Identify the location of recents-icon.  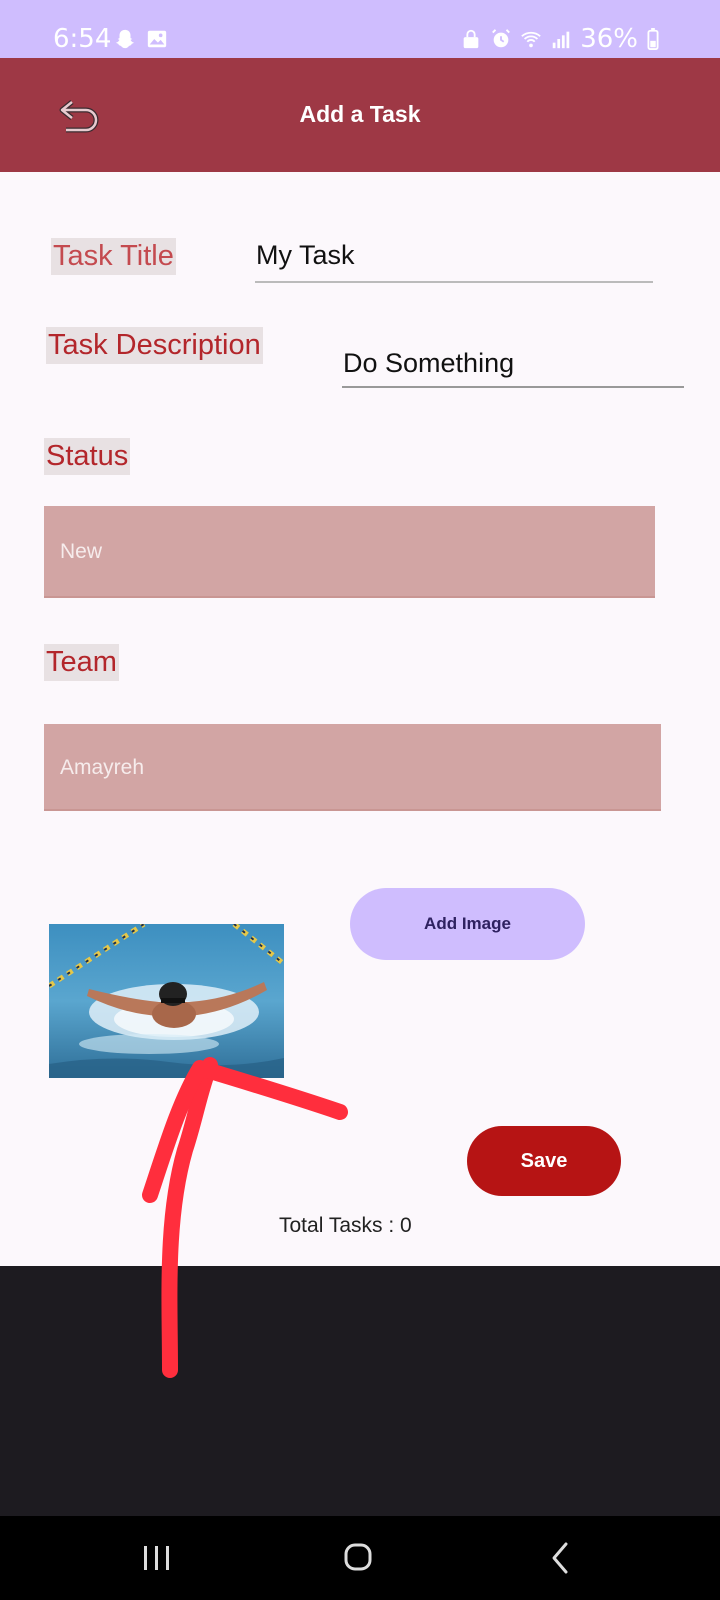
(157, 1558).